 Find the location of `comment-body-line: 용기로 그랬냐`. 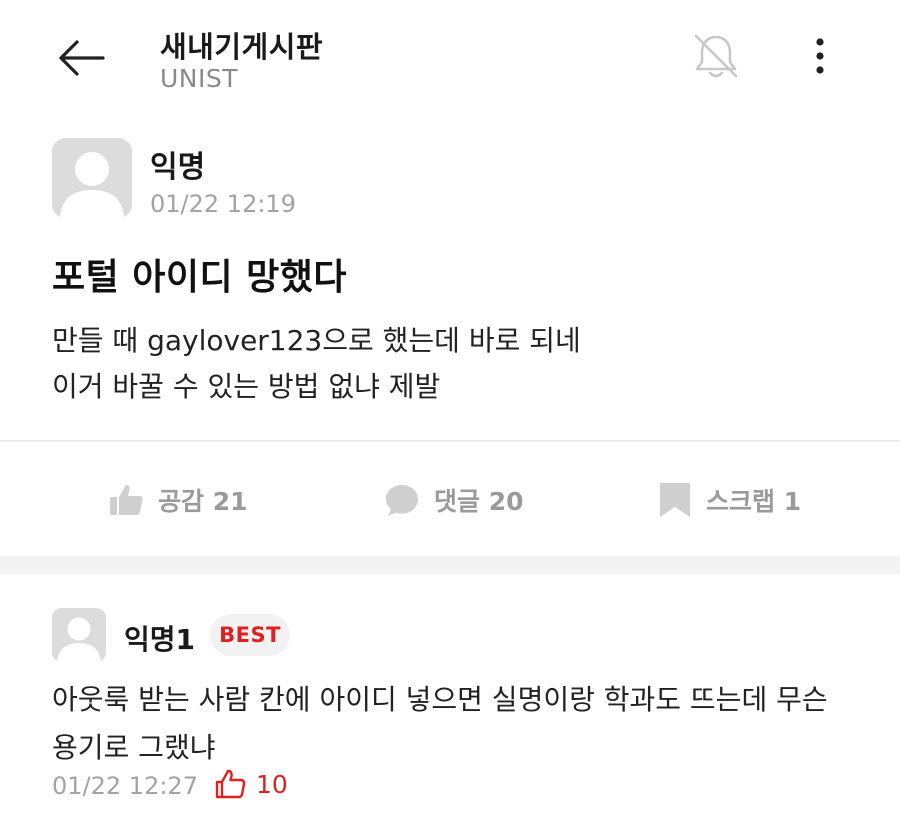

comment-body-line: 용기로 그랬냐 is located at coordinates (134, 747).